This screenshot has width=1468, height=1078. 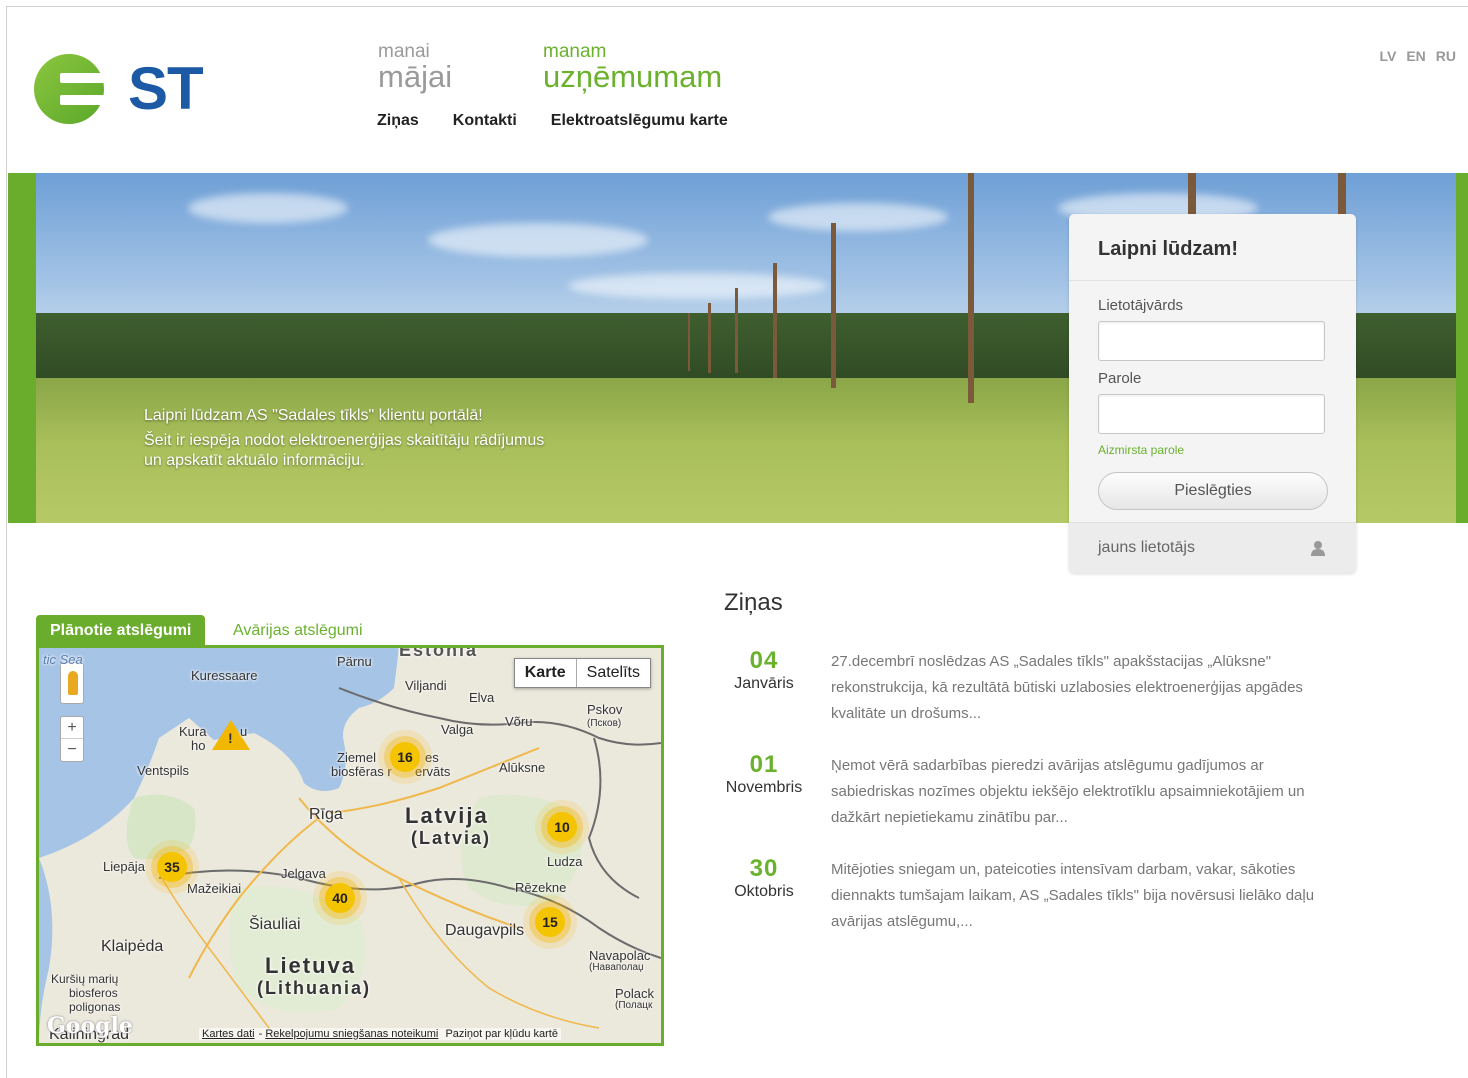 I want to click on map-label-mazeikiai: Mažeikiai, so click(x=214, y=888).